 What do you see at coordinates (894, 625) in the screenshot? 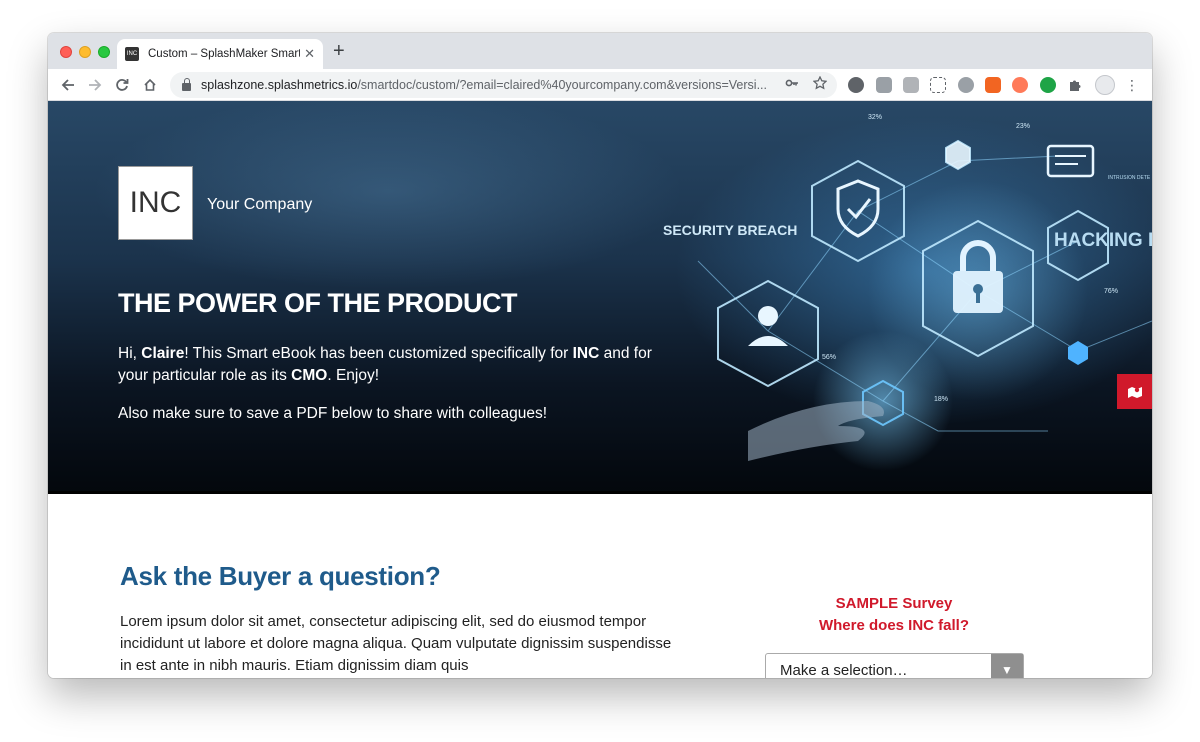
I see `survey-question: Where does INC fall?` at bounding box center [894, 625].